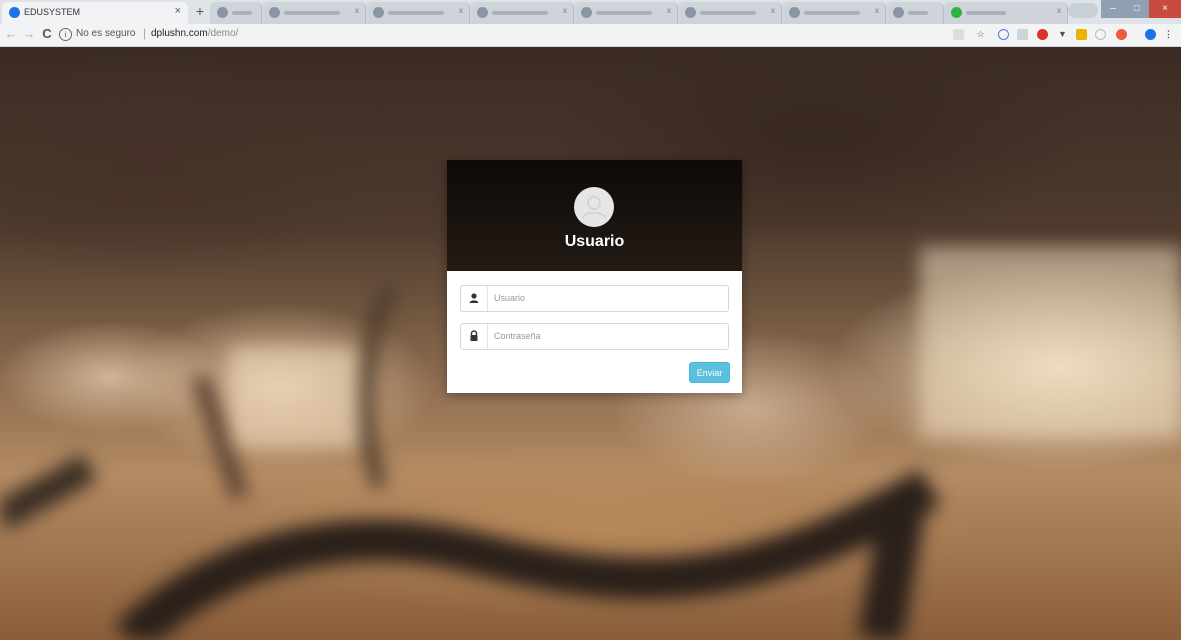  I want to click on password-input, so click(606, 336).